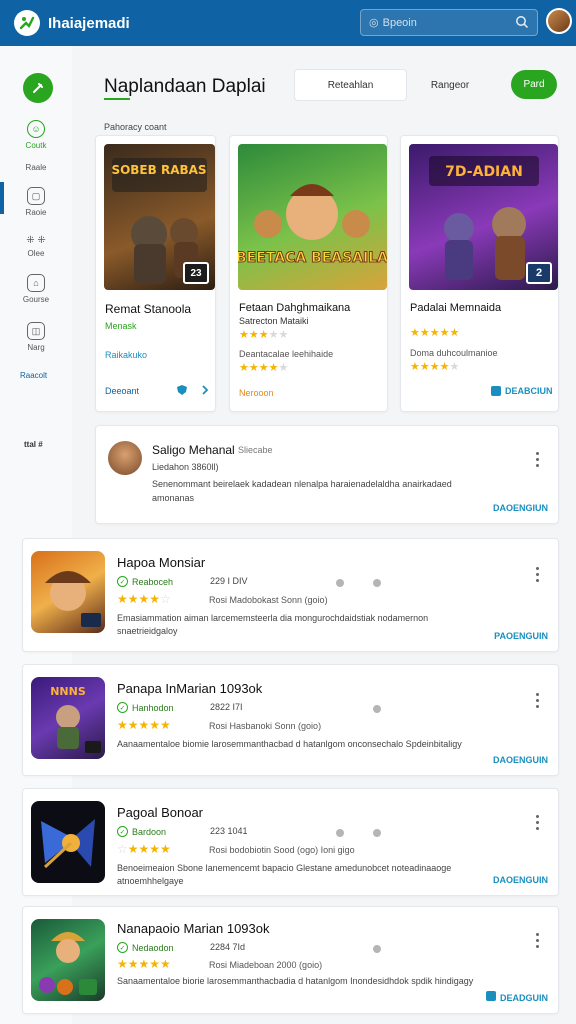  What do you see at coordinates (350, 85) in the screenshot?
I see `filter-button-a: Reteahlan` at bounding box center [350, 85].